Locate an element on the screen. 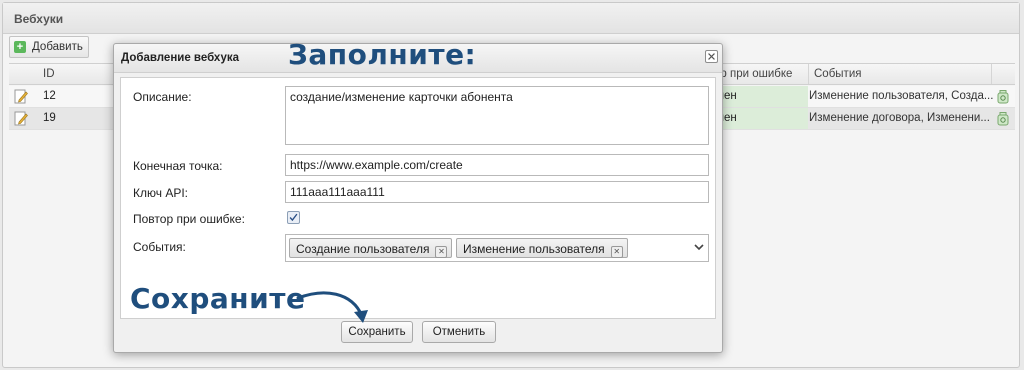  panel-title: Вебхуки is located at coordinates (39, 19).